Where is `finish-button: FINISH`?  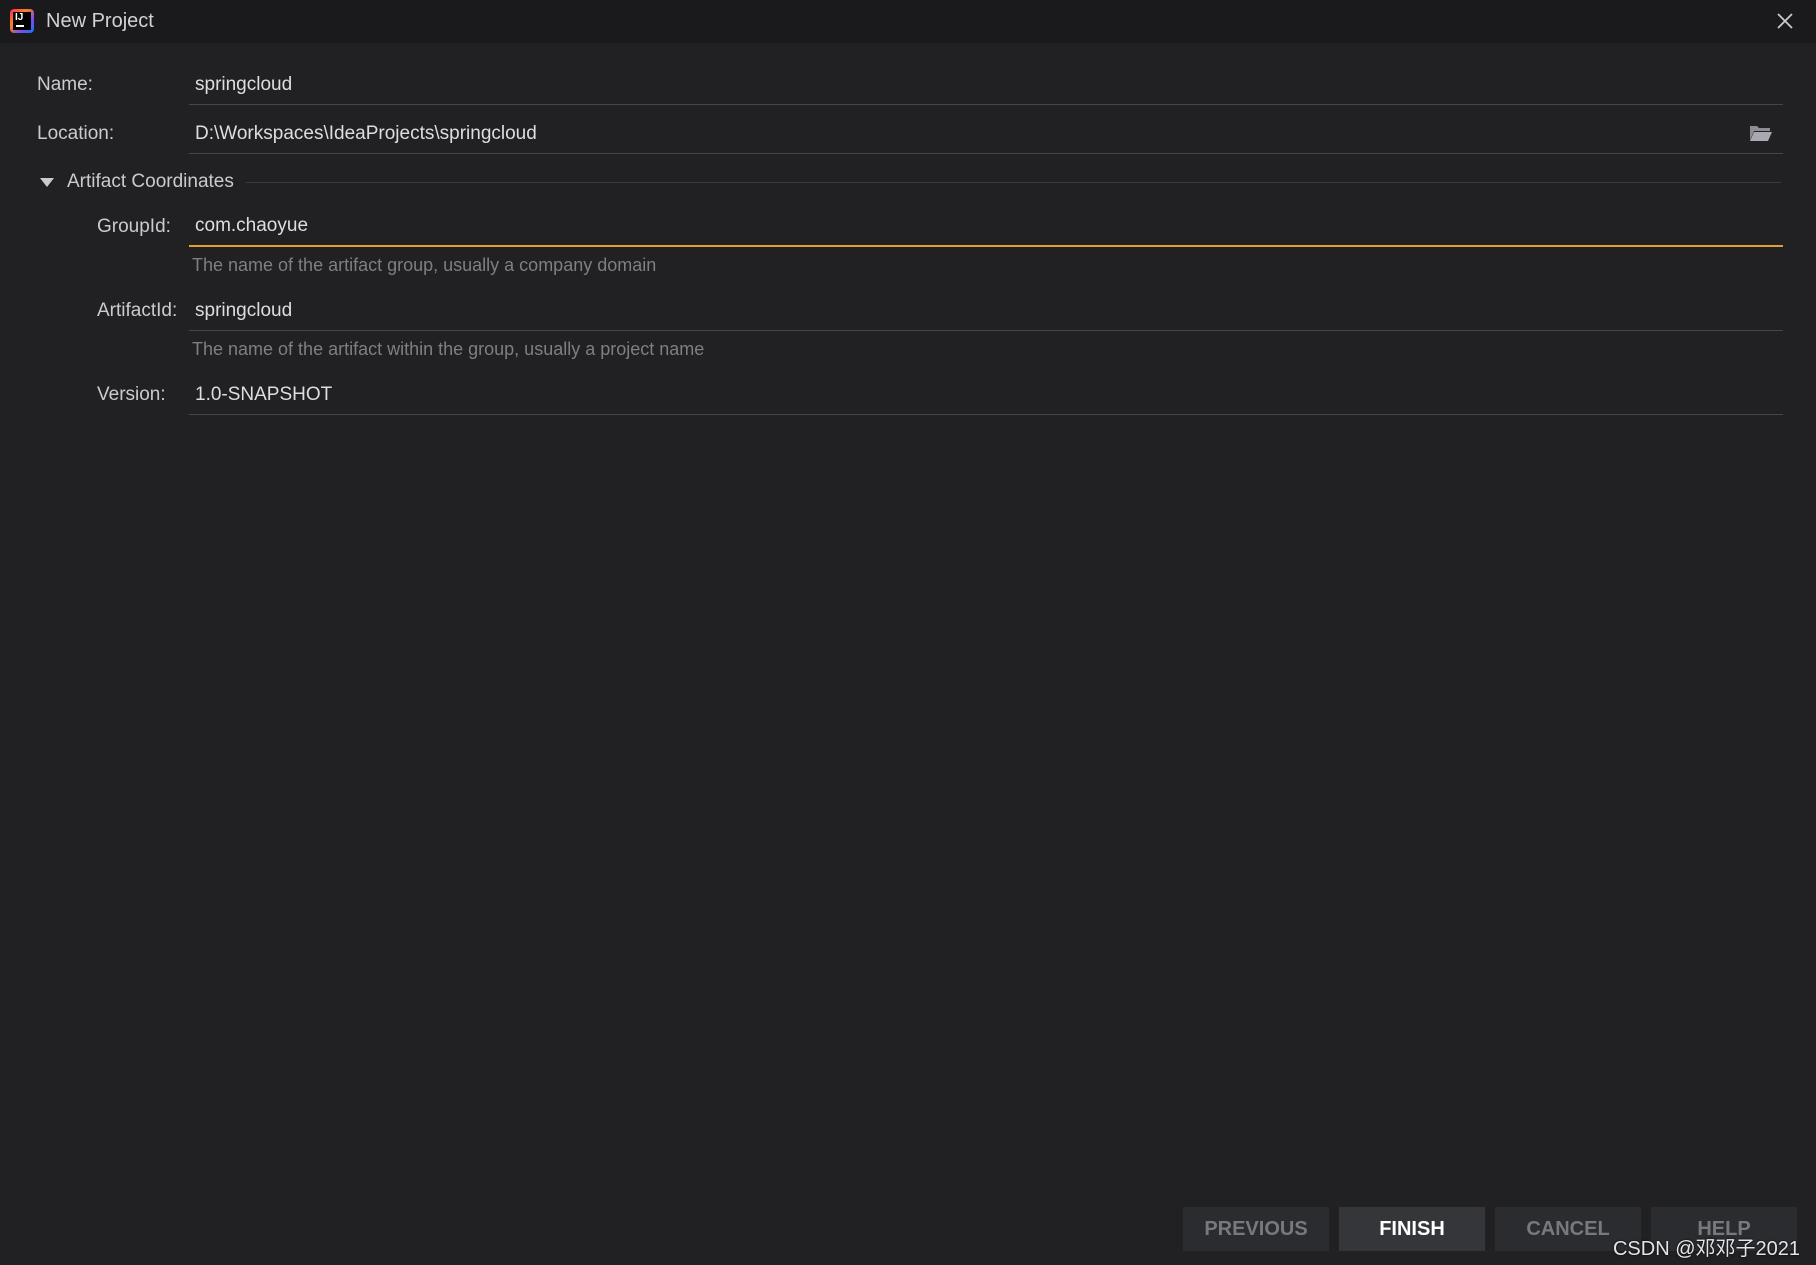 finish-button: FINISH is located at coordinates (1412, 1229).